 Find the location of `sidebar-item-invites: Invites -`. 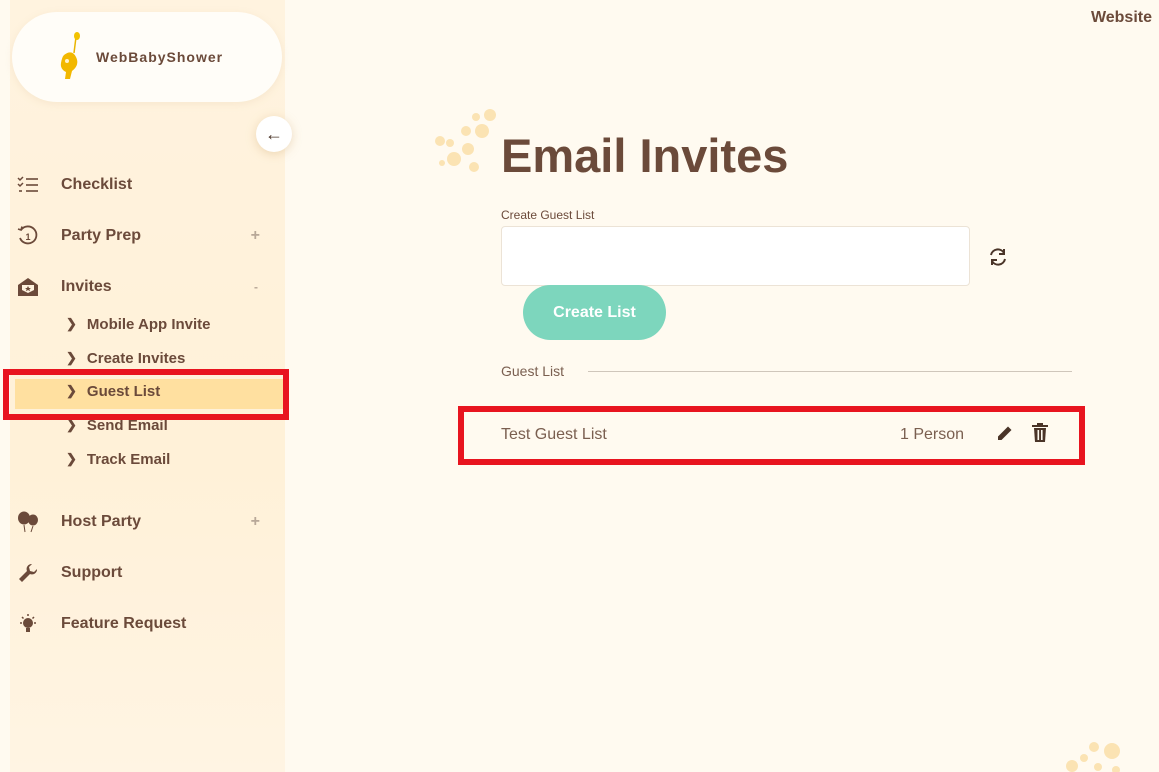

sidebar-item-invites: Invites - is located at coordinates (146, 287).